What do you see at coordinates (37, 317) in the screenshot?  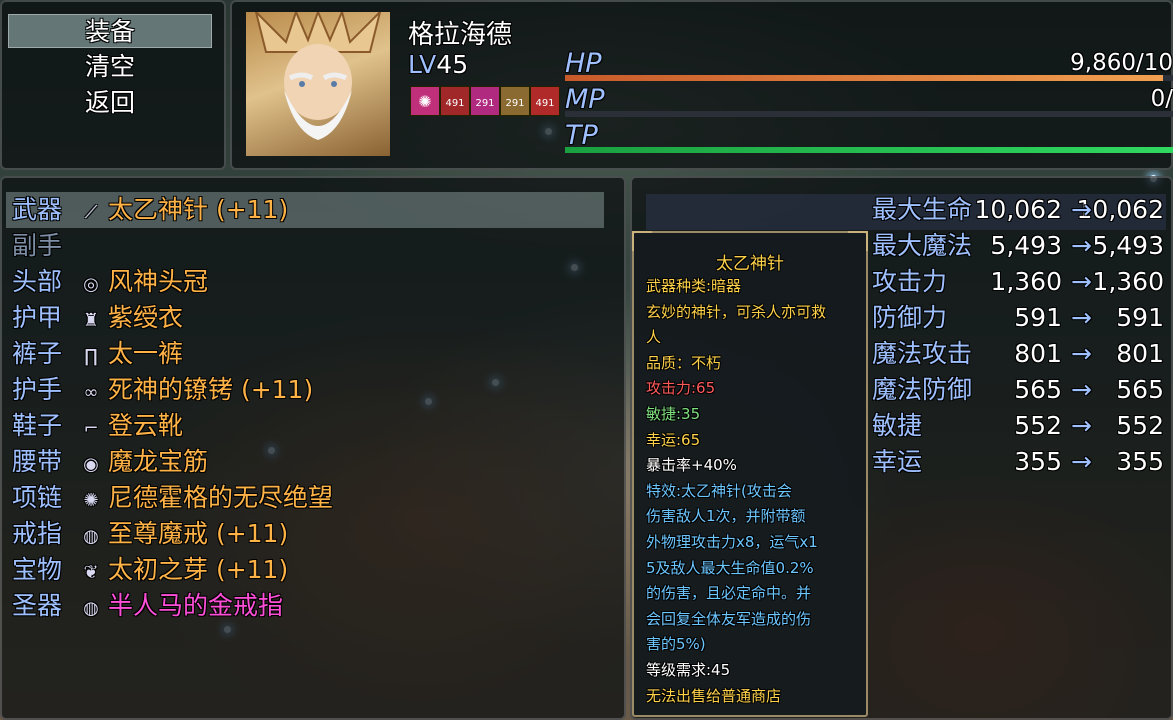 I see `equip-slot-label: 护甲` at bounding box center [37, 317].